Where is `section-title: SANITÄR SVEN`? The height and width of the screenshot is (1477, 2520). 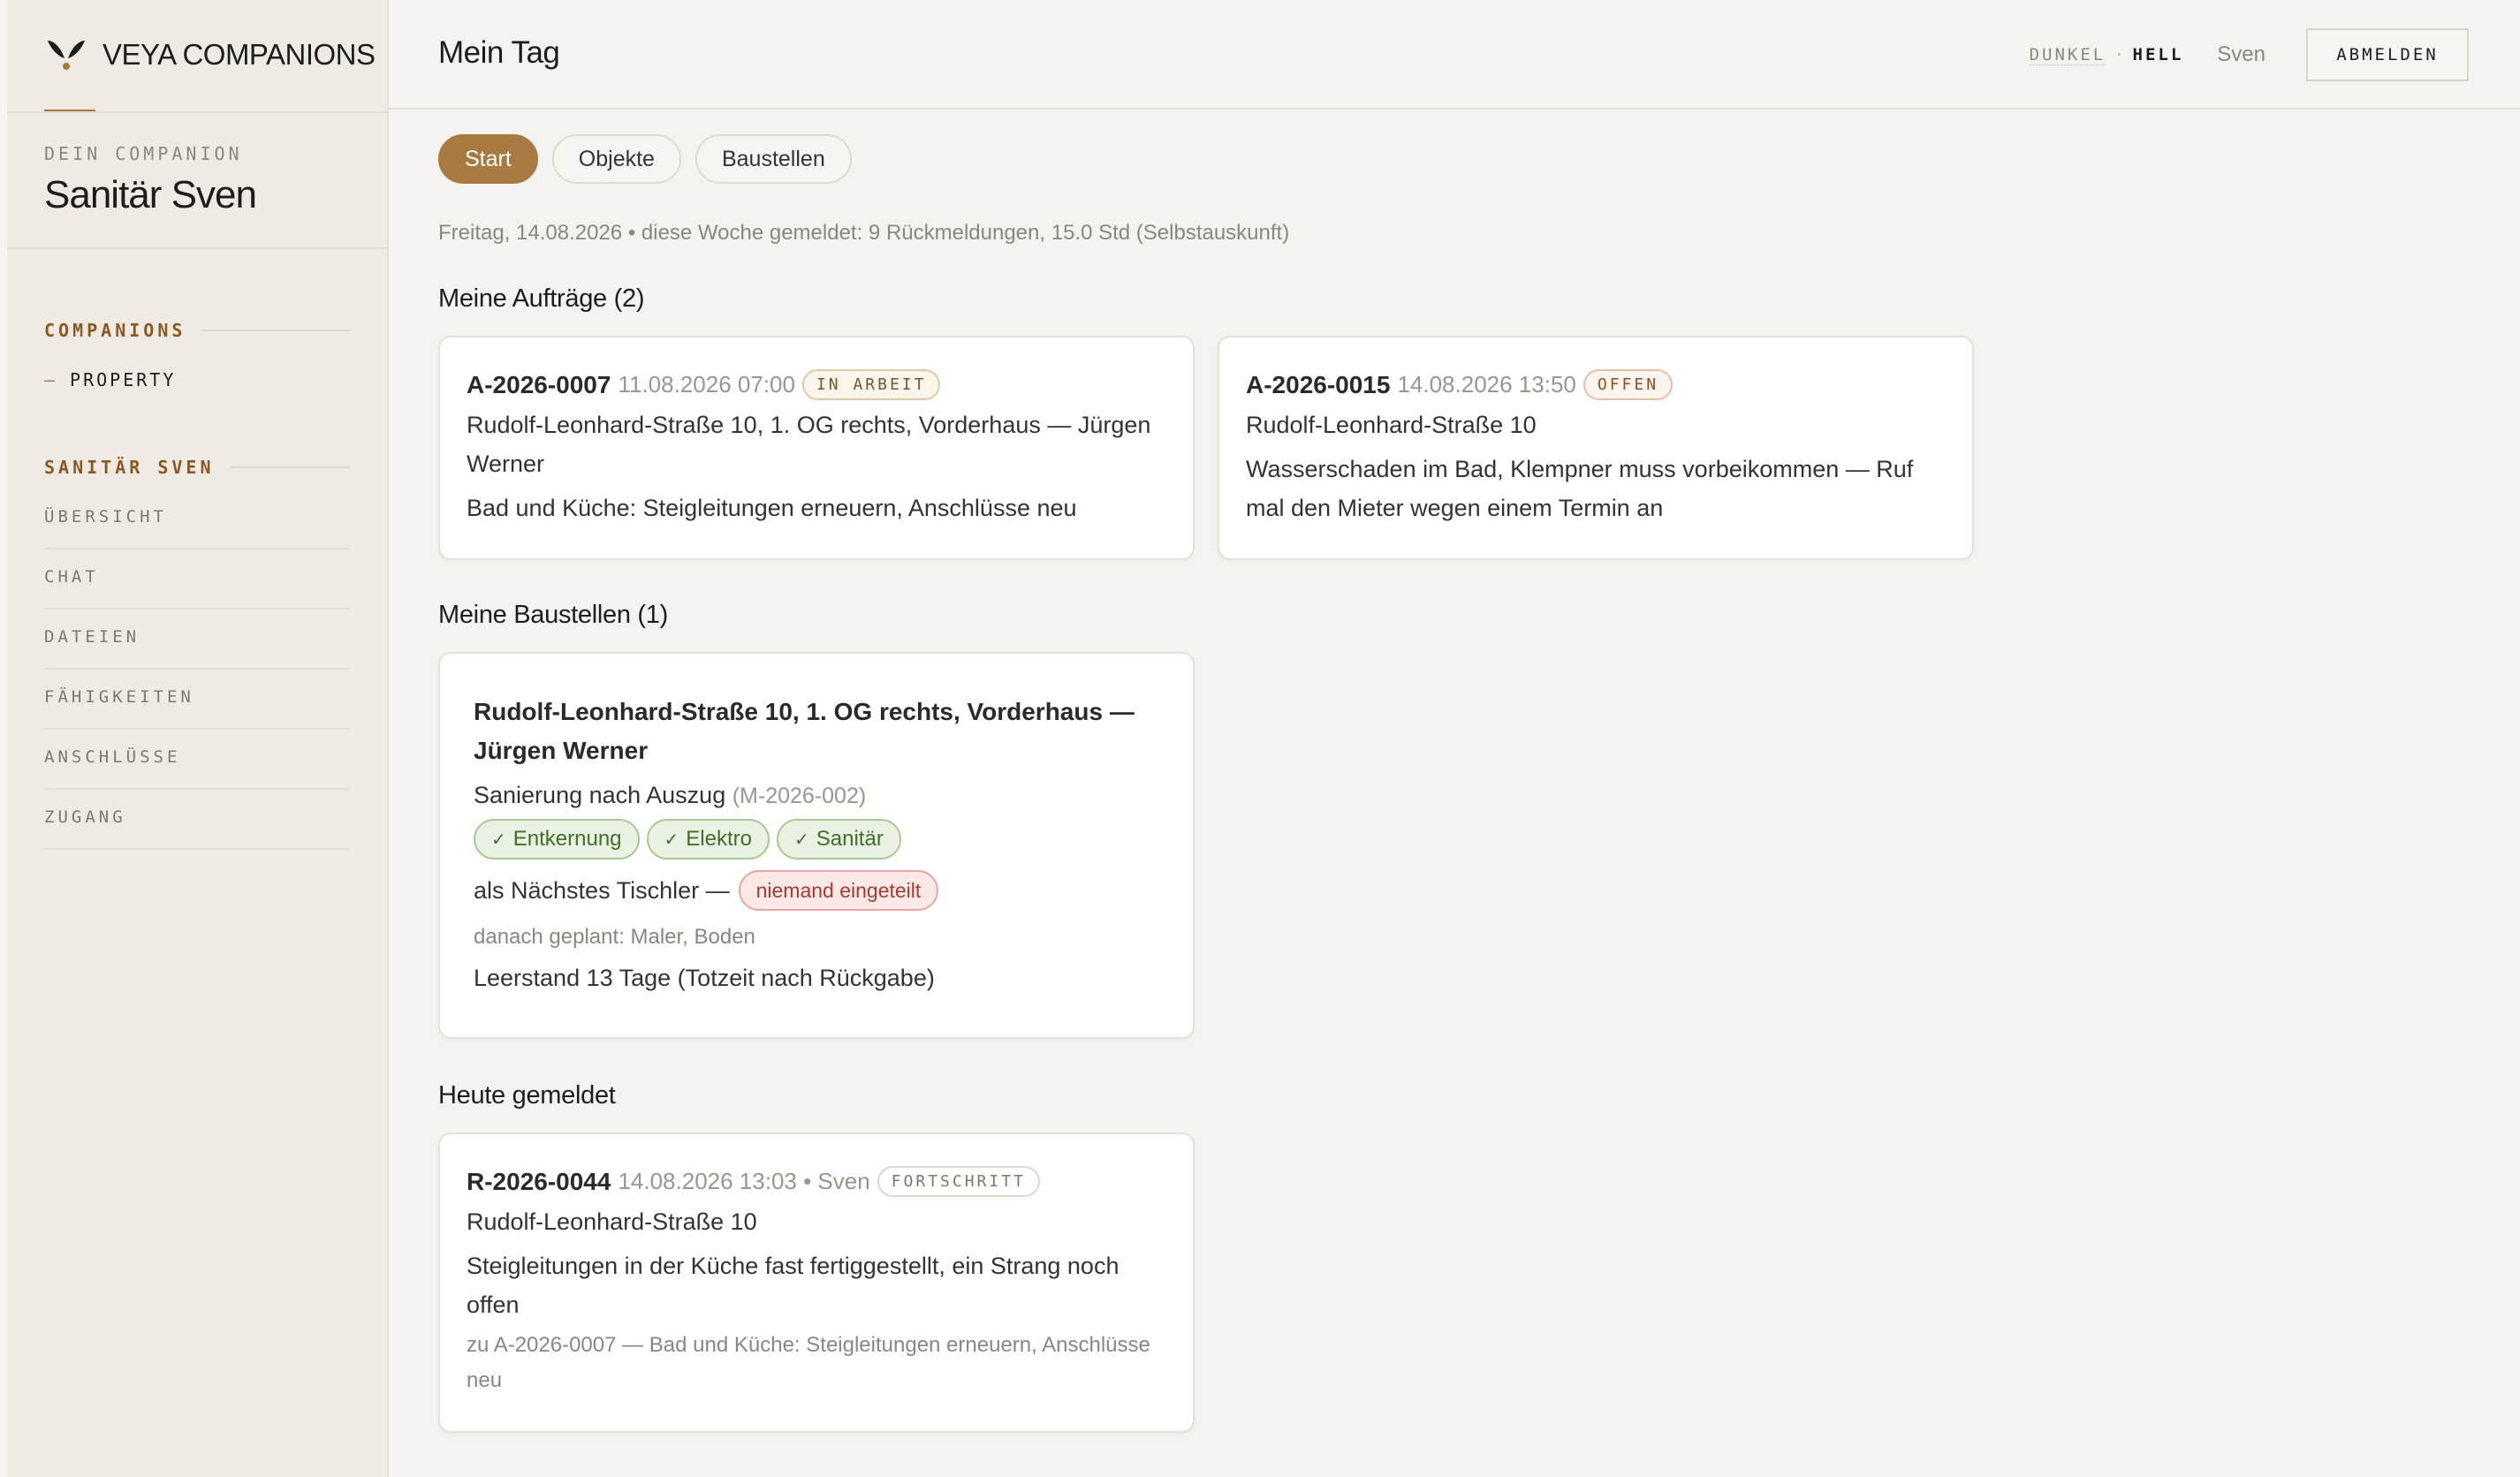
section-title: SANITÄR SVEN is located at coordinates (129, 467).